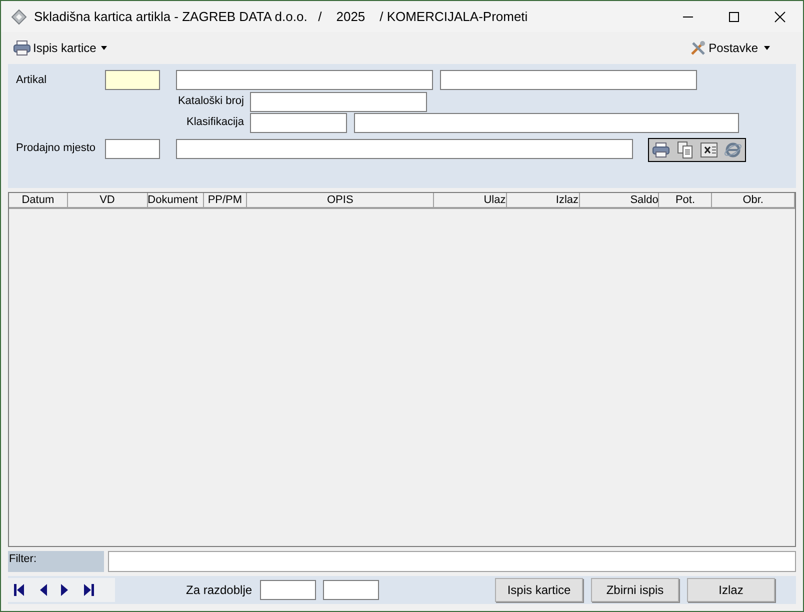  Describe the element at coordinates (38, 200) in the screenshot. I see `column-header: Datum` at that location.